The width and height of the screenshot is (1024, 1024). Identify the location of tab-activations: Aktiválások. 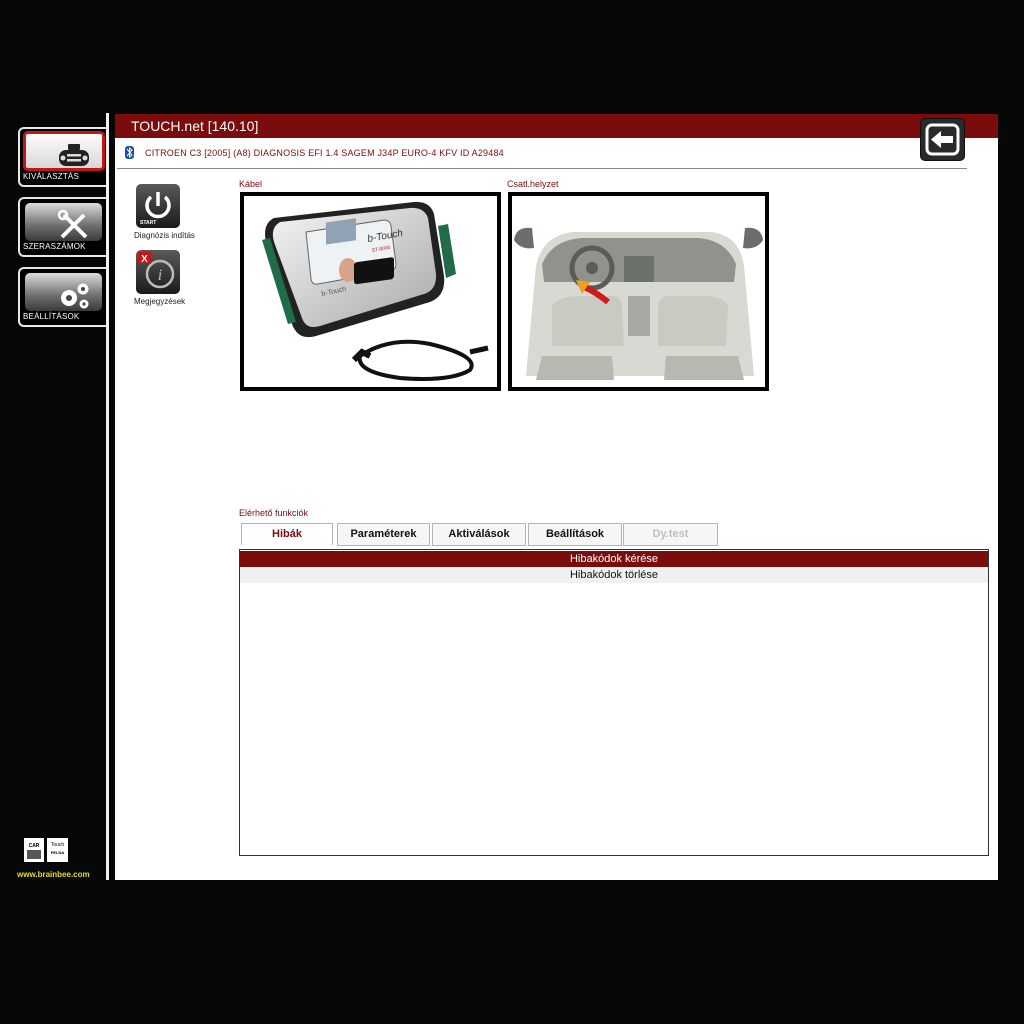
(479, 534).